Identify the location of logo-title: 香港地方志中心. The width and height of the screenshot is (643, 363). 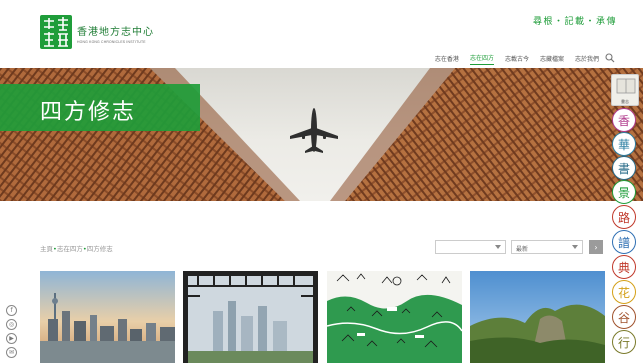
(115, 32).